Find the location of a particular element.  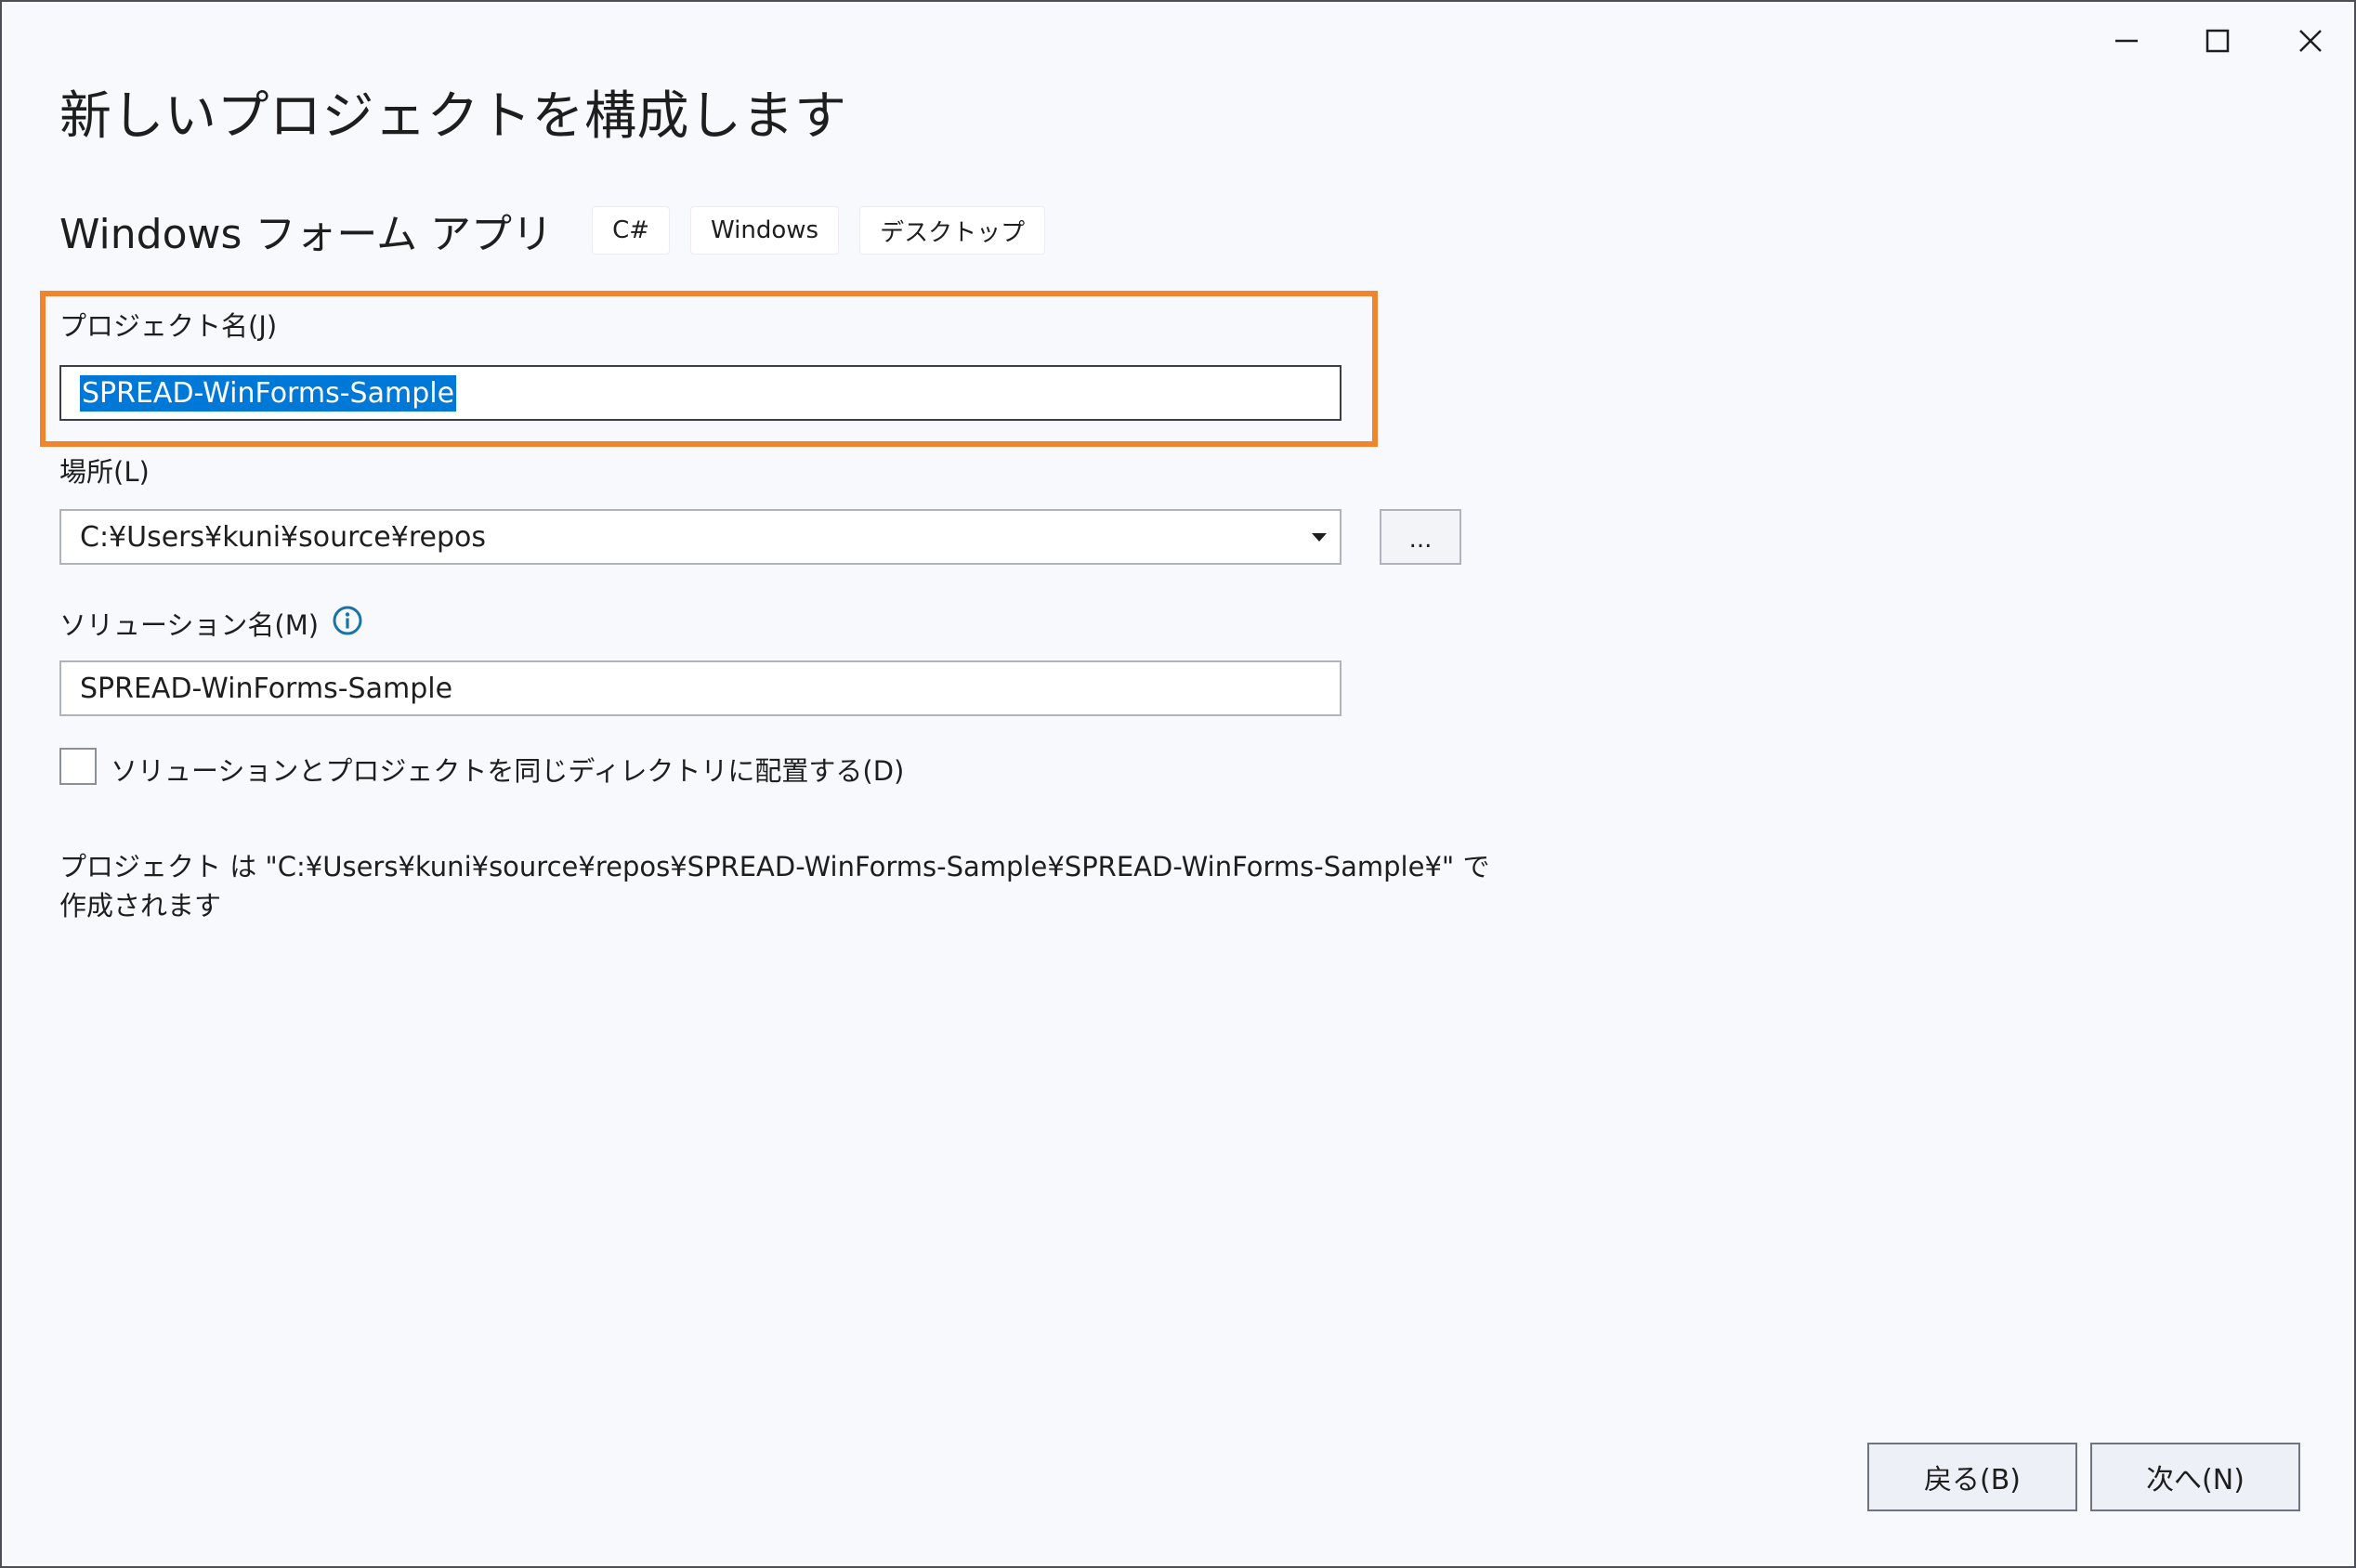

same-directory-label: ソリューションとプロジェクトを同じディレクトリに配置する(D) is located at coordinates (507, 769).